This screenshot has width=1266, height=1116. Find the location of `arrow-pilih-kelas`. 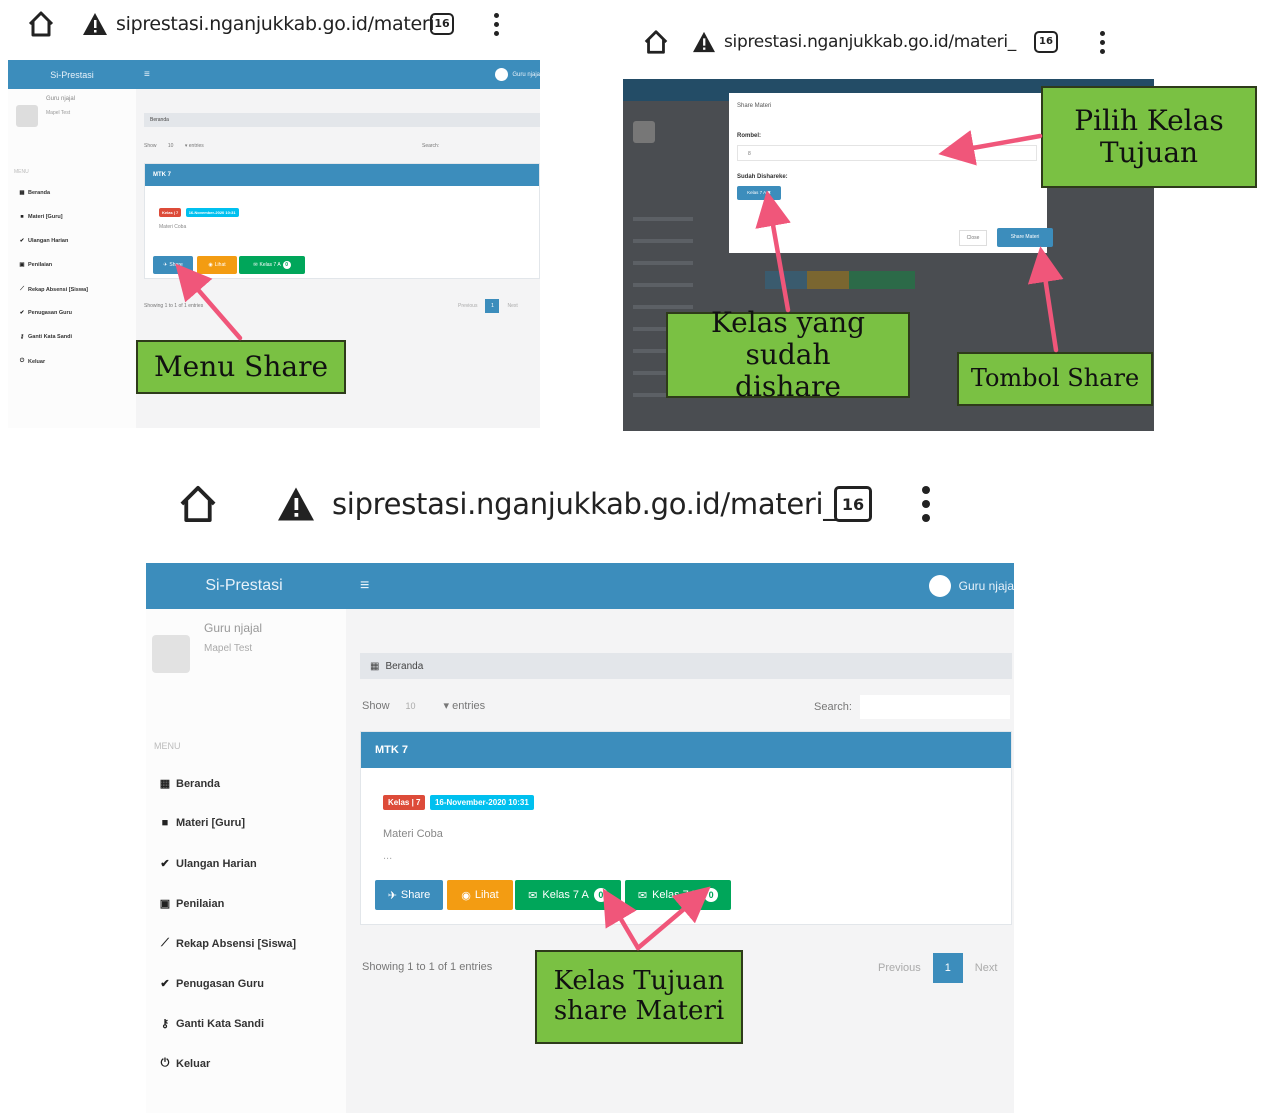

arrow-pilih-kelas is located at coordinates (990, 148).